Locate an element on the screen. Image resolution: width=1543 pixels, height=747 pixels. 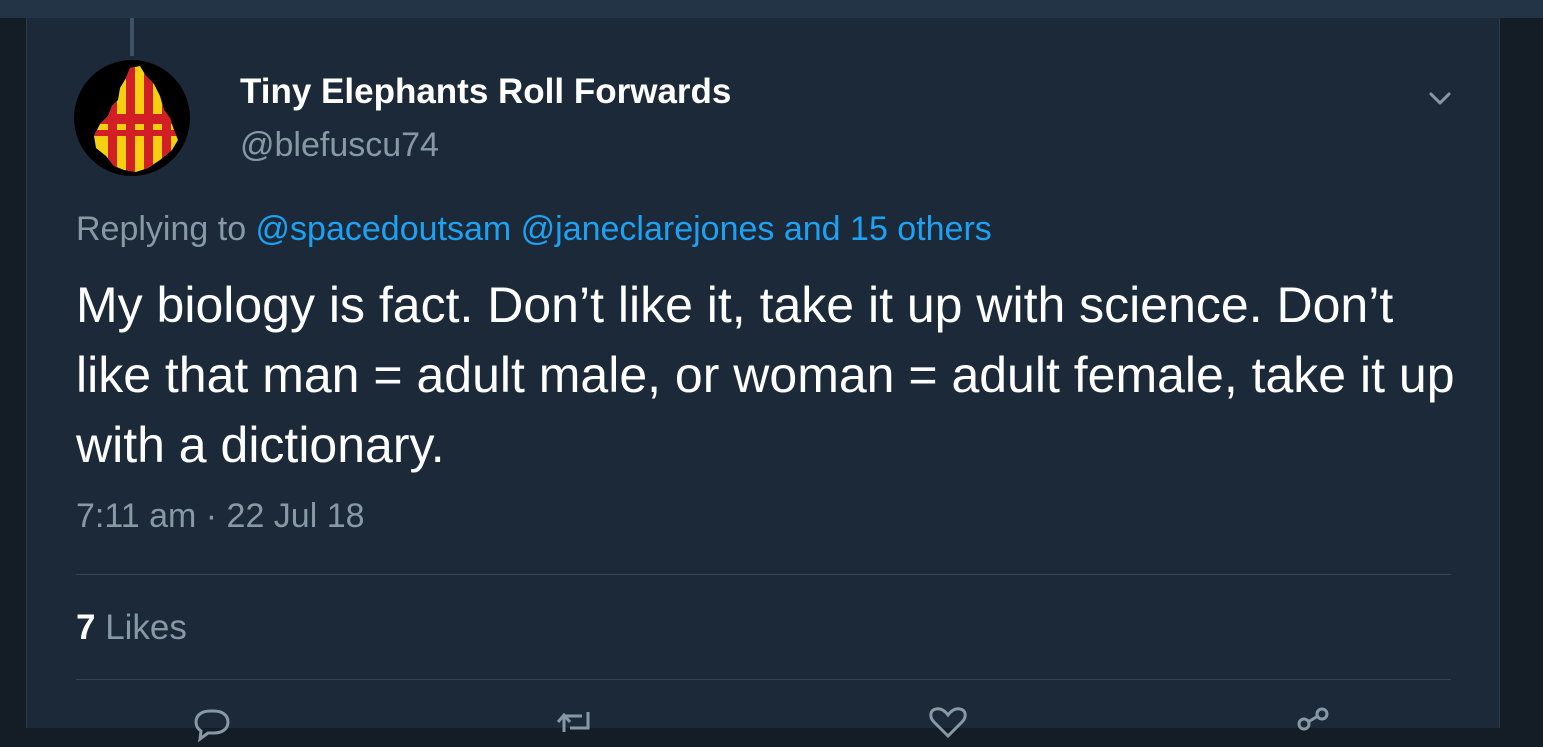
thread-line is located at coordinates (132, 37).